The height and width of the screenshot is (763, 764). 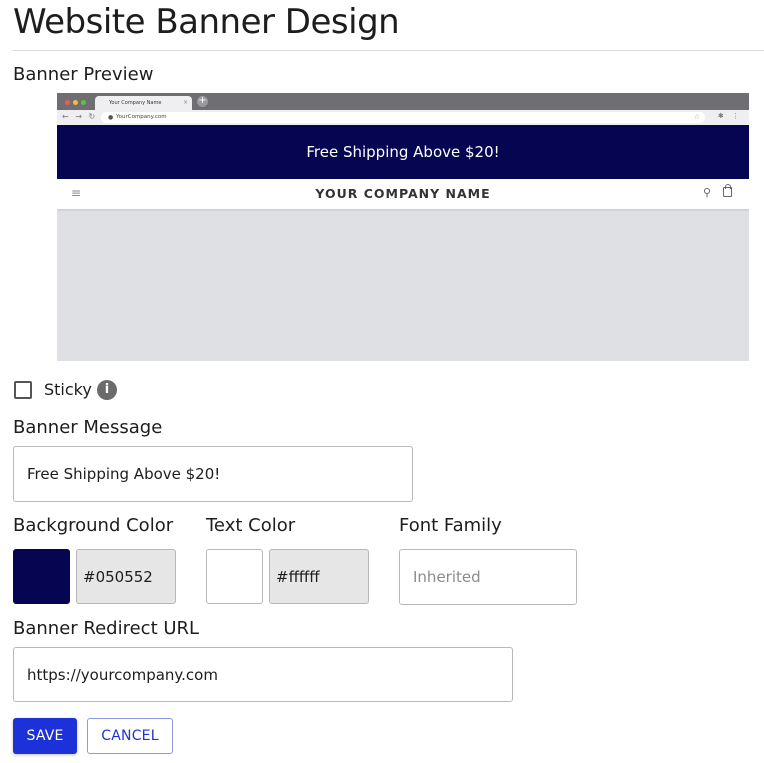 I want to click on browser-titlebar: Your Company Name × +, so click(x=403, y=101).